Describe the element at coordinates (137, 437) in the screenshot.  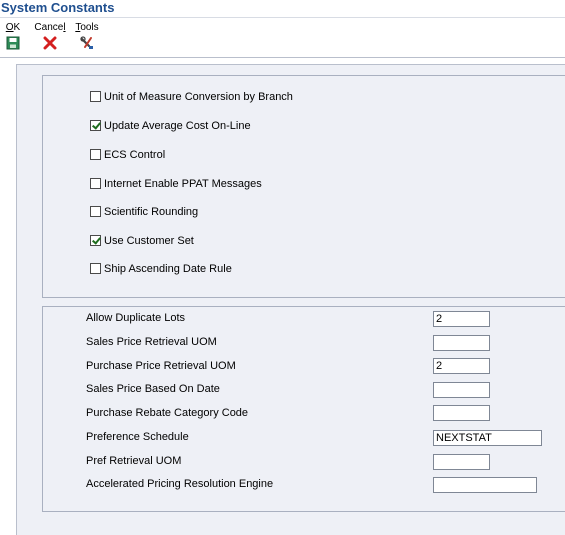
I see `preference-schedule-label: Preference Schedule` at that location.